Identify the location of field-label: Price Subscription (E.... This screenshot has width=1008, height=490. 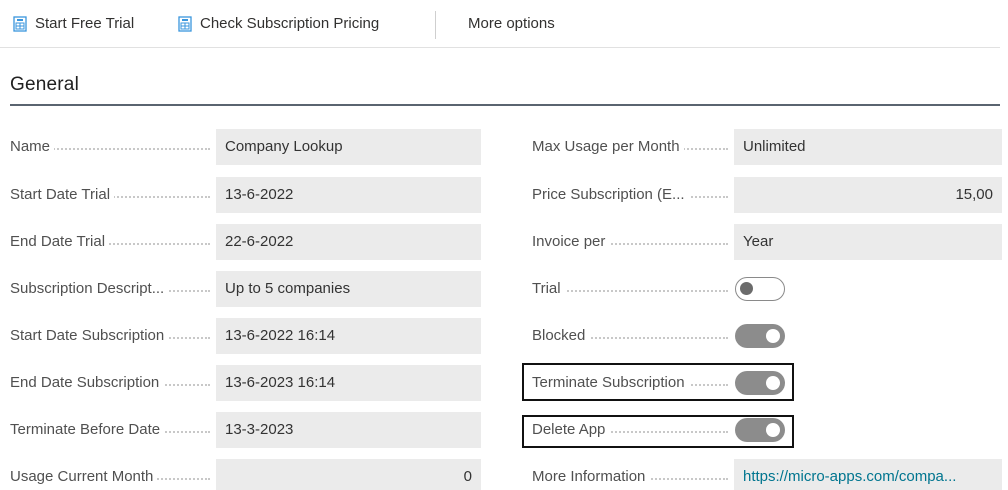
(610, 194).